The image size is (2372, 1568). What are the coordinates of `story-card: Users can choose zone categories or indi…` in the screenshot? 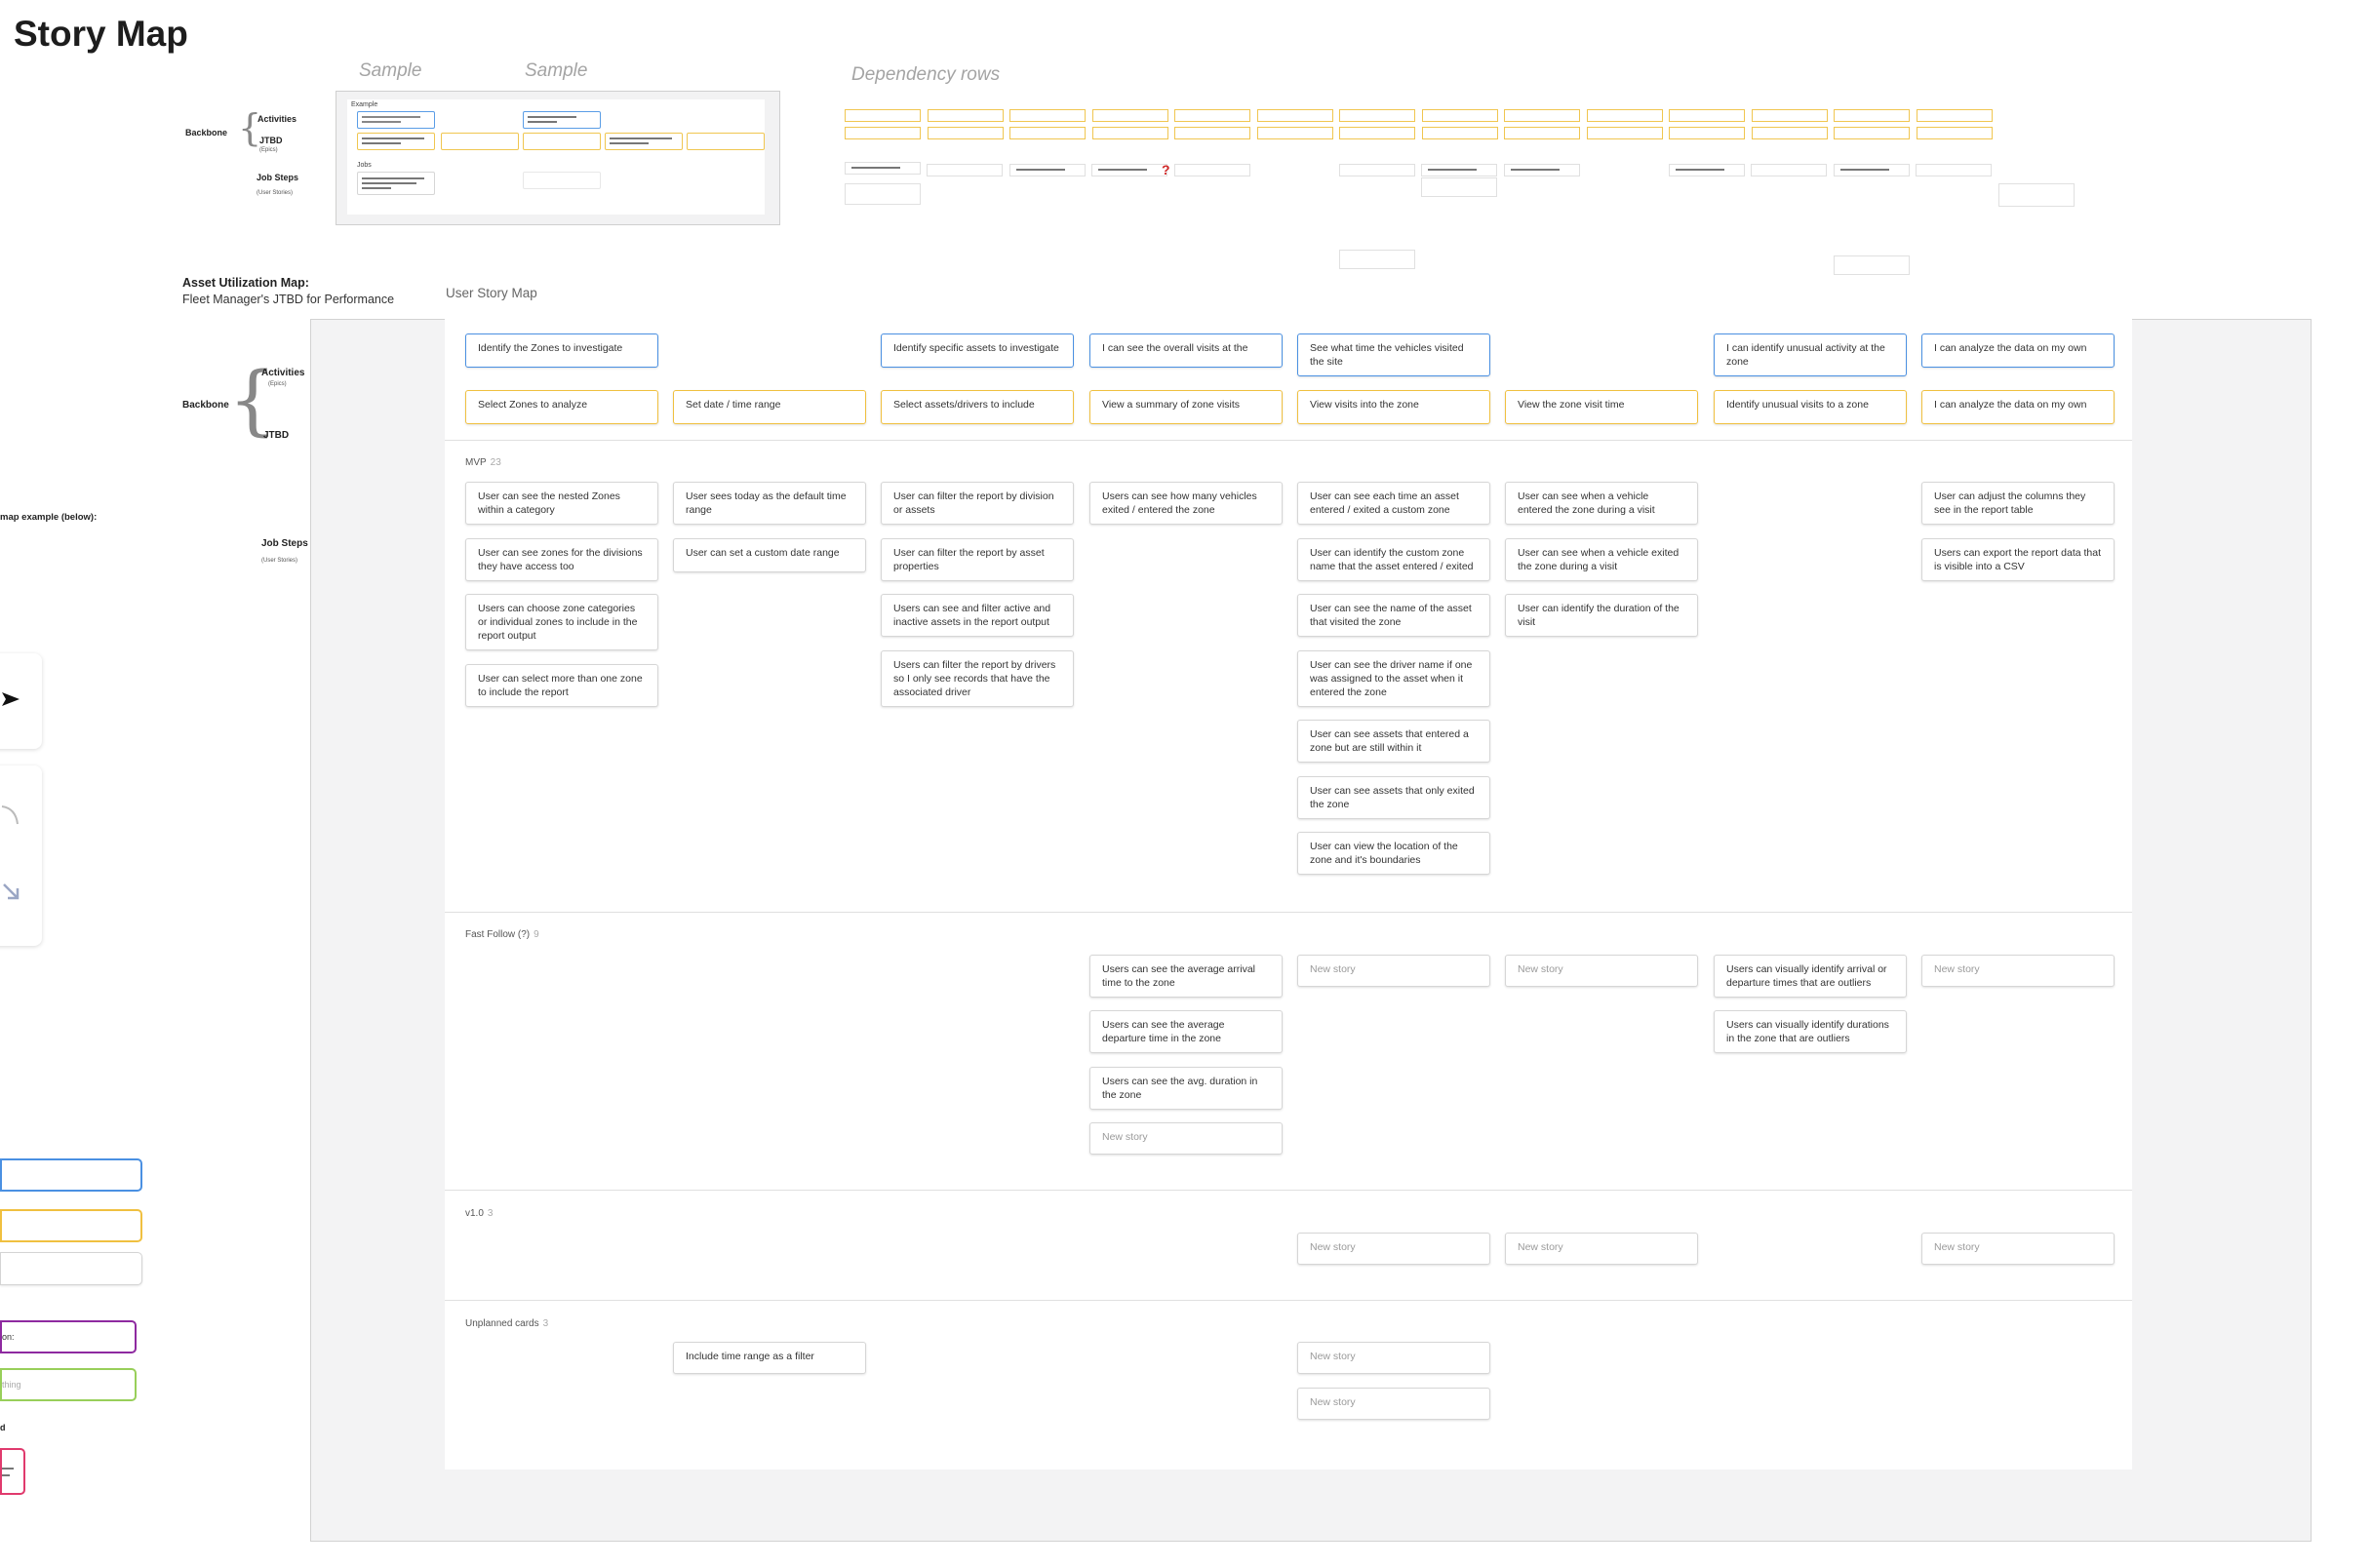 It's located at (561, 622).